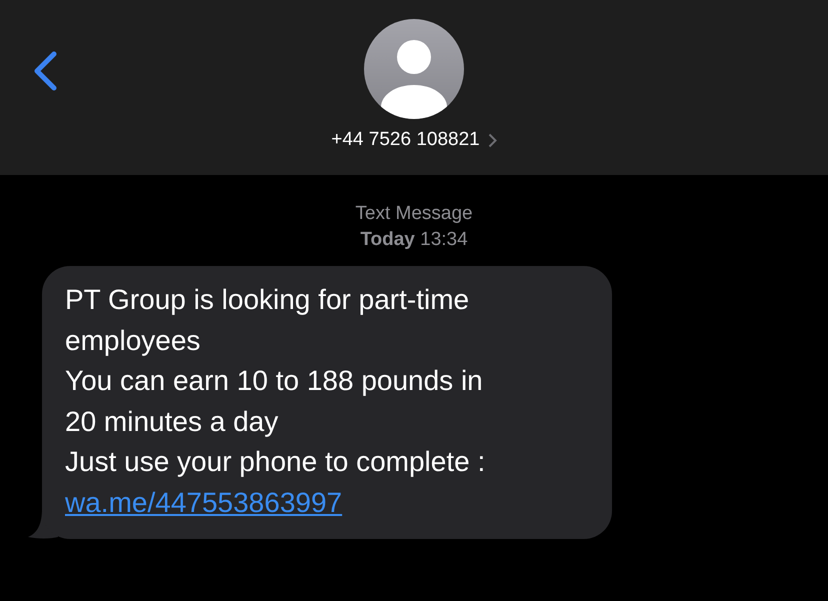  What do you see at coordinates (414, 240) in the screenshot?
I see `message-timestamp: Today 13:34` at bounding box center [414, 240].